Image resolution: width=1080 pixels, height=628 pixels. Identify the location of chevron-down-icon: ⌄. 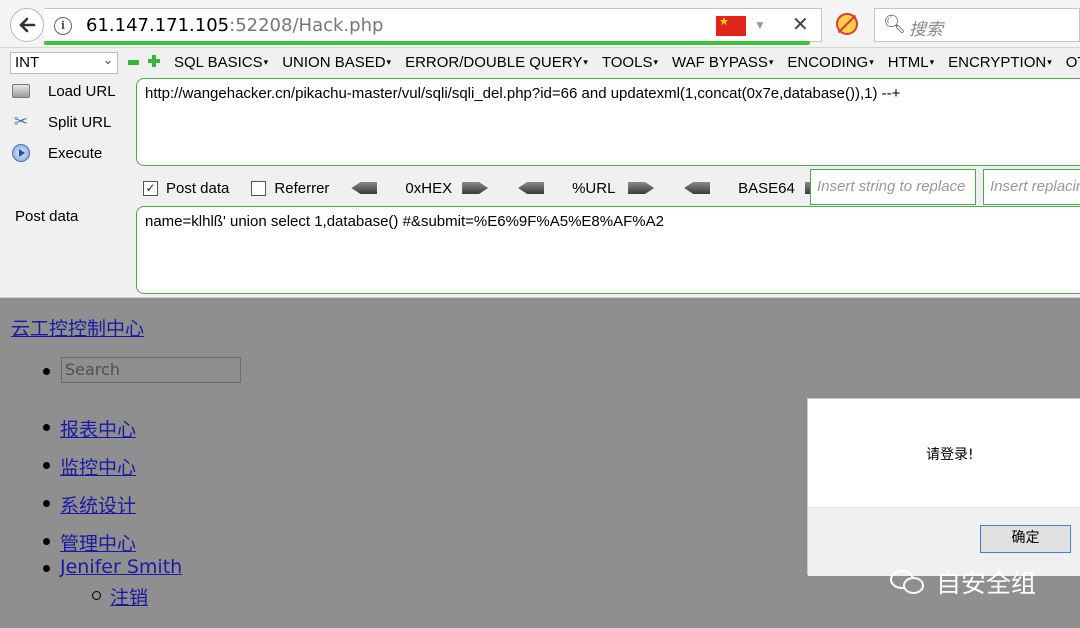
(107, 60).